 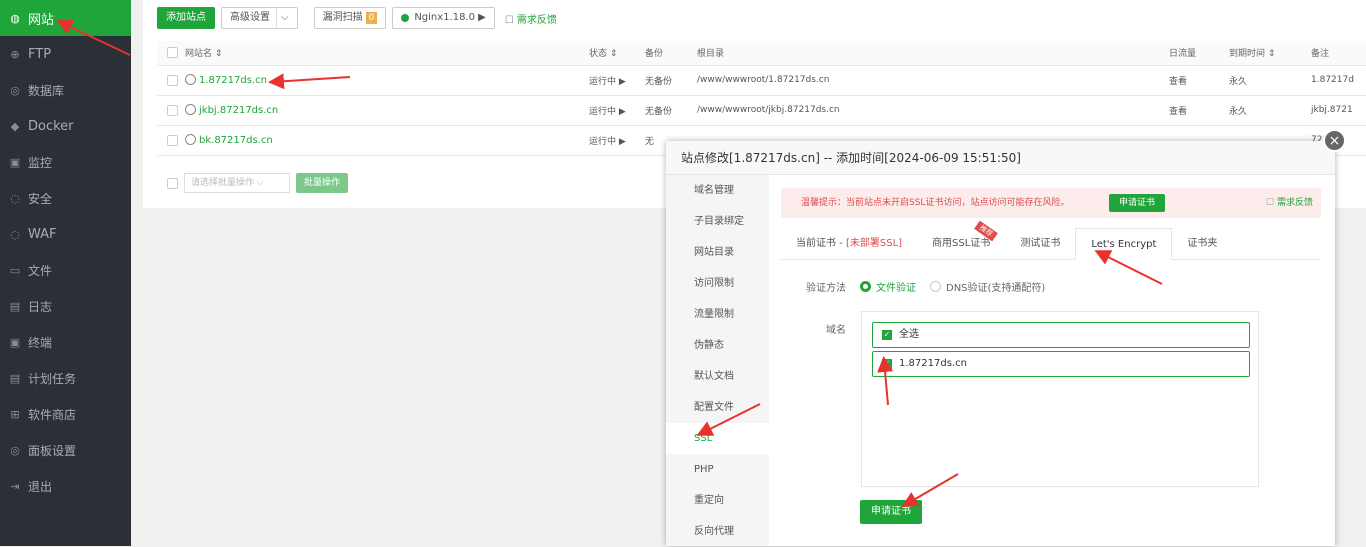 What do you see at coordinates (15, 234) in the screenshot?
I see `waf-icon: ◌` at bounding box center [15, 234].